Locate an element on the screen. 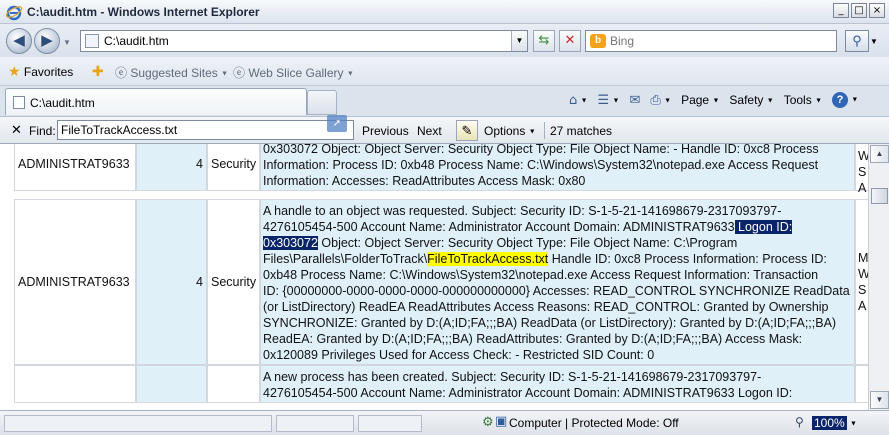 The image size is (889, 435). highlight-matches-icon: ✎ is located at coordinates (467, 130).